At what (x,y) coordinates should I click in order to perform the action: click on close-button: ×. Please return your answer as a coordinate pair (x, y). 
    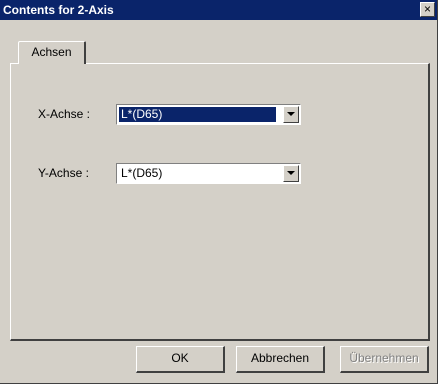
    Looking at the image, I should click on (427, 9).